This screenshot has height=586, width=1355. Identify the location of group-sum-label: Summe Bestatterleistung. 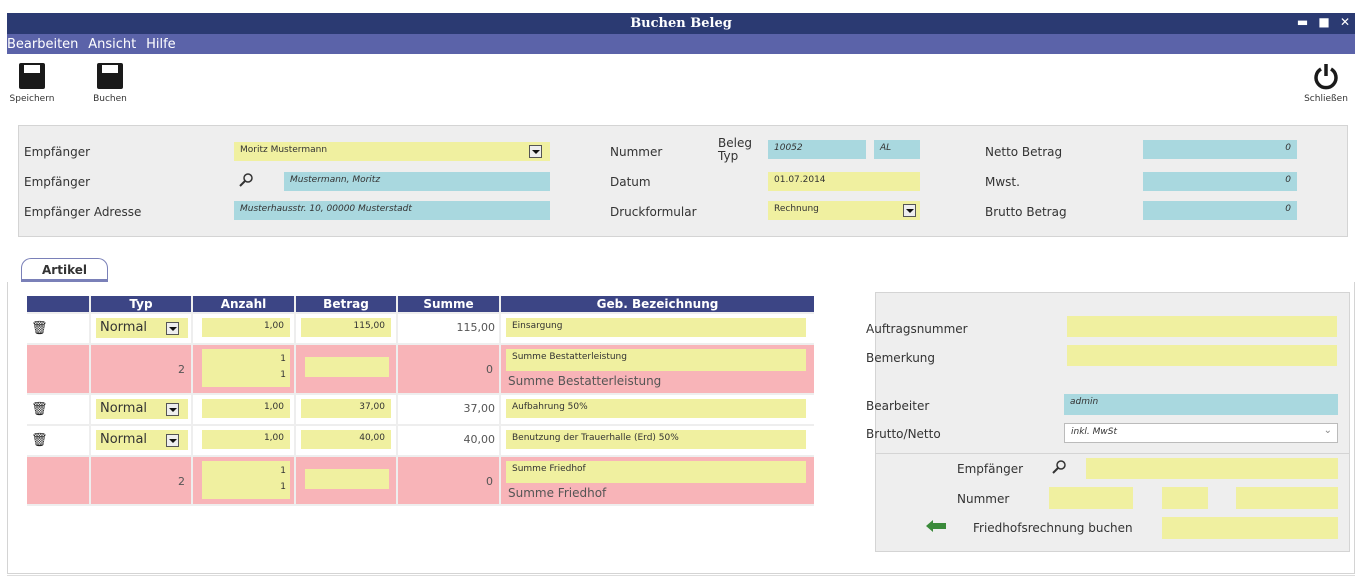
(585, 381).